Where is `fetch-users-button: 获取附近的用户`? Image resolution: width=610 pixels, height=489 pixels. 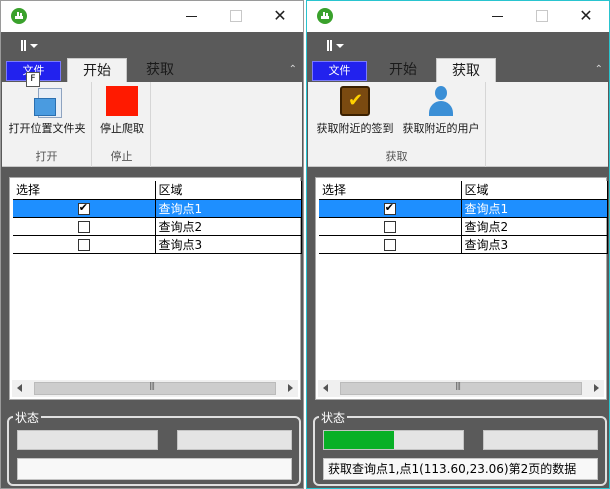 fetch-users-button: 获取附近的用户 is located at coordinates (441, 111).